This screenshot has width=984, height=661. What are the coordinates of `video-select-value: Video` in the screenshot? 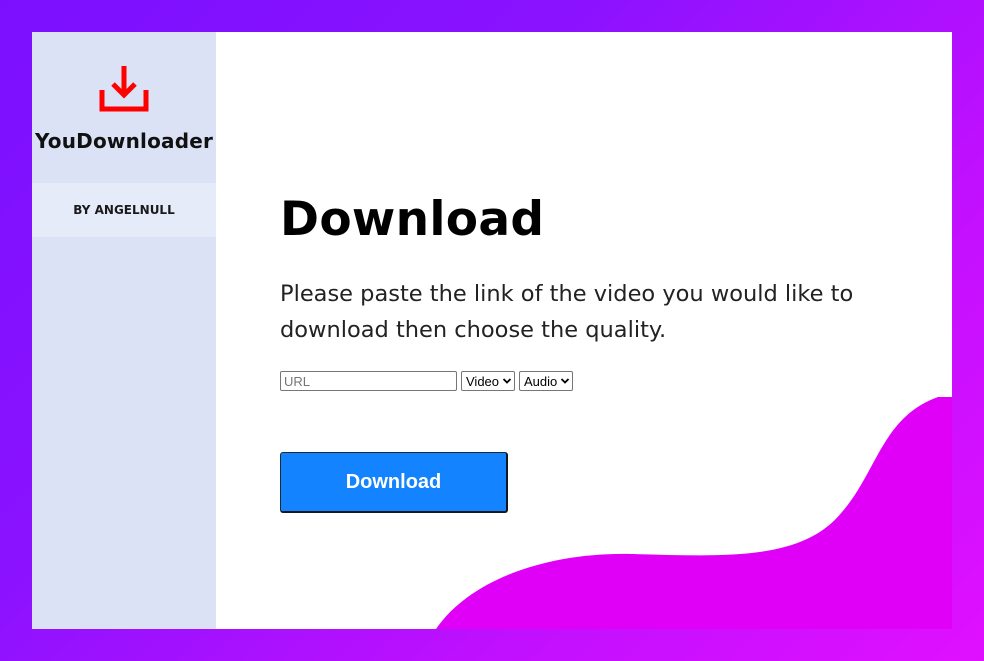 It's located at (483, 381).